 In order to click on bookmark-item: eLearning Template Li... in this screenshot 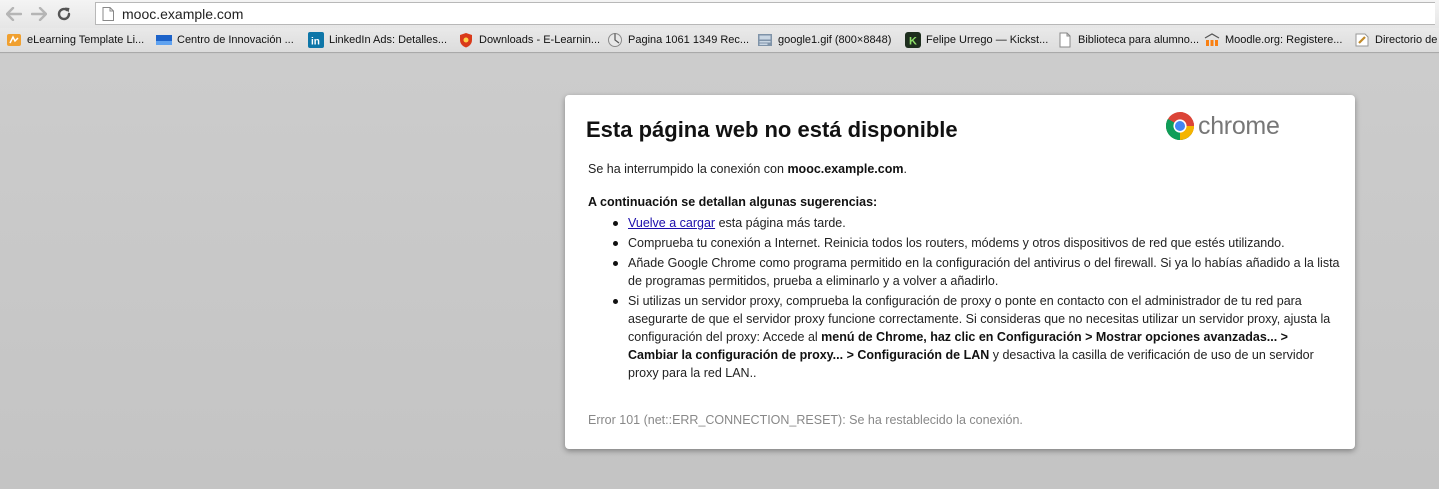, I will do `click(81, 40)`.